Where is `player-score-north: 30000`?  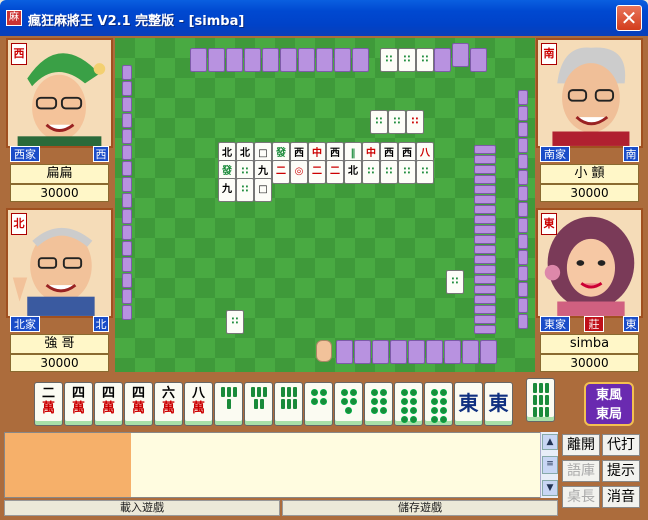 player-score-north: 30000 is located at coordinates (59, 363).